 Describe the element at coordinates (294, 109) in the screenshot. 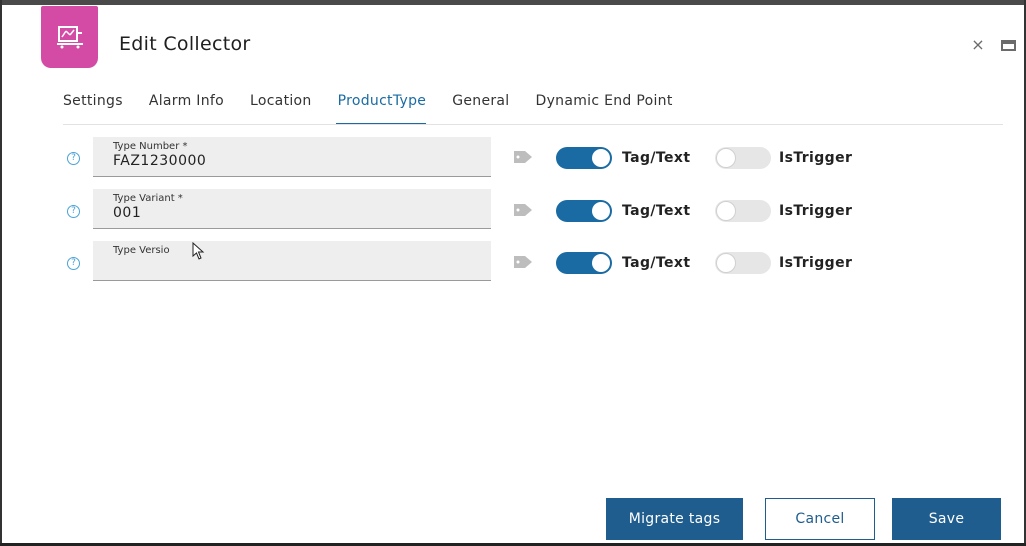

I see `tab-location: Location` at that location.